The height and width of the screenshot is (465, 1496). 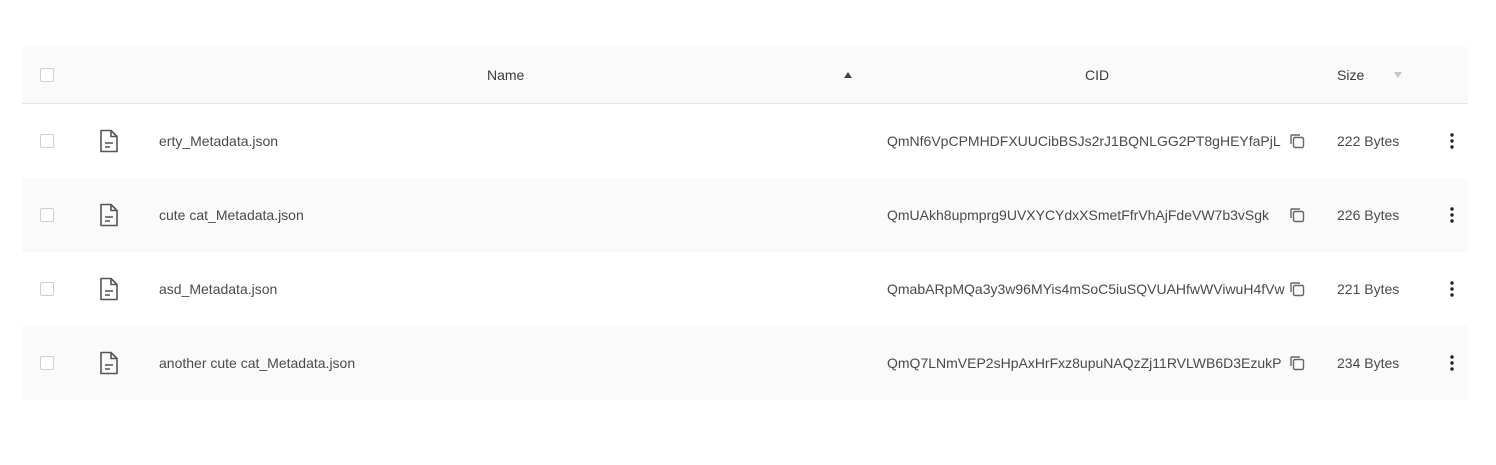 What do you see at coordinates (745, 75) in the screenshot?
I see `table-header: Name CID Size` at bounding box center [745, 75].